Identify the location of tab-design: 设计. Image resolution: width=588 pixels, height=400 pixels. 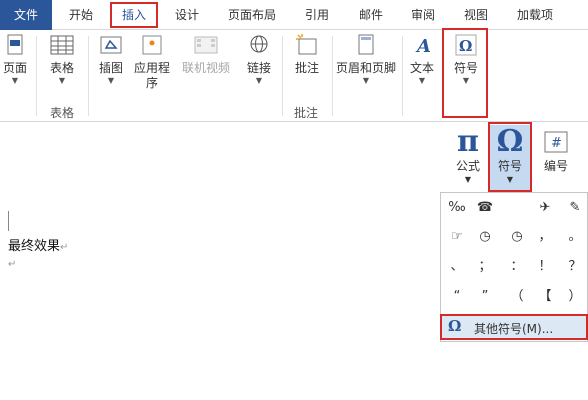
(187, 15).